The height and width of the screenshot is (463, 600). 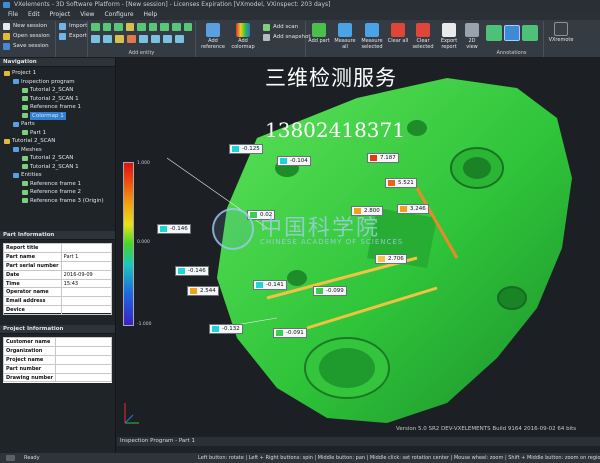 I want to click on circle-entity-icon, so click(x=118, y=27).